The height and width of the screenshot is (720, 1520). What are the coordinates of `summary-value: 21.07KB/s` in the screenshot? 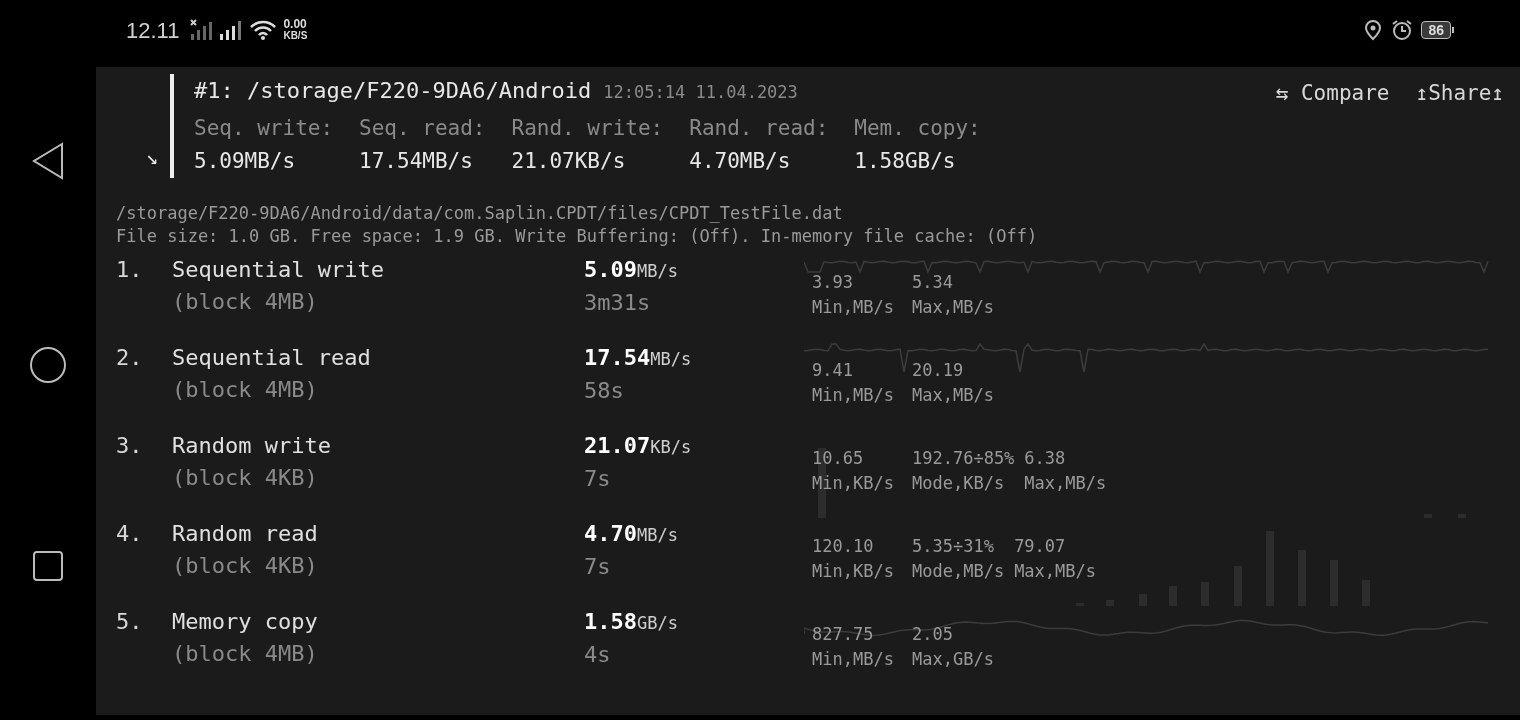 It's located at (569, 161).